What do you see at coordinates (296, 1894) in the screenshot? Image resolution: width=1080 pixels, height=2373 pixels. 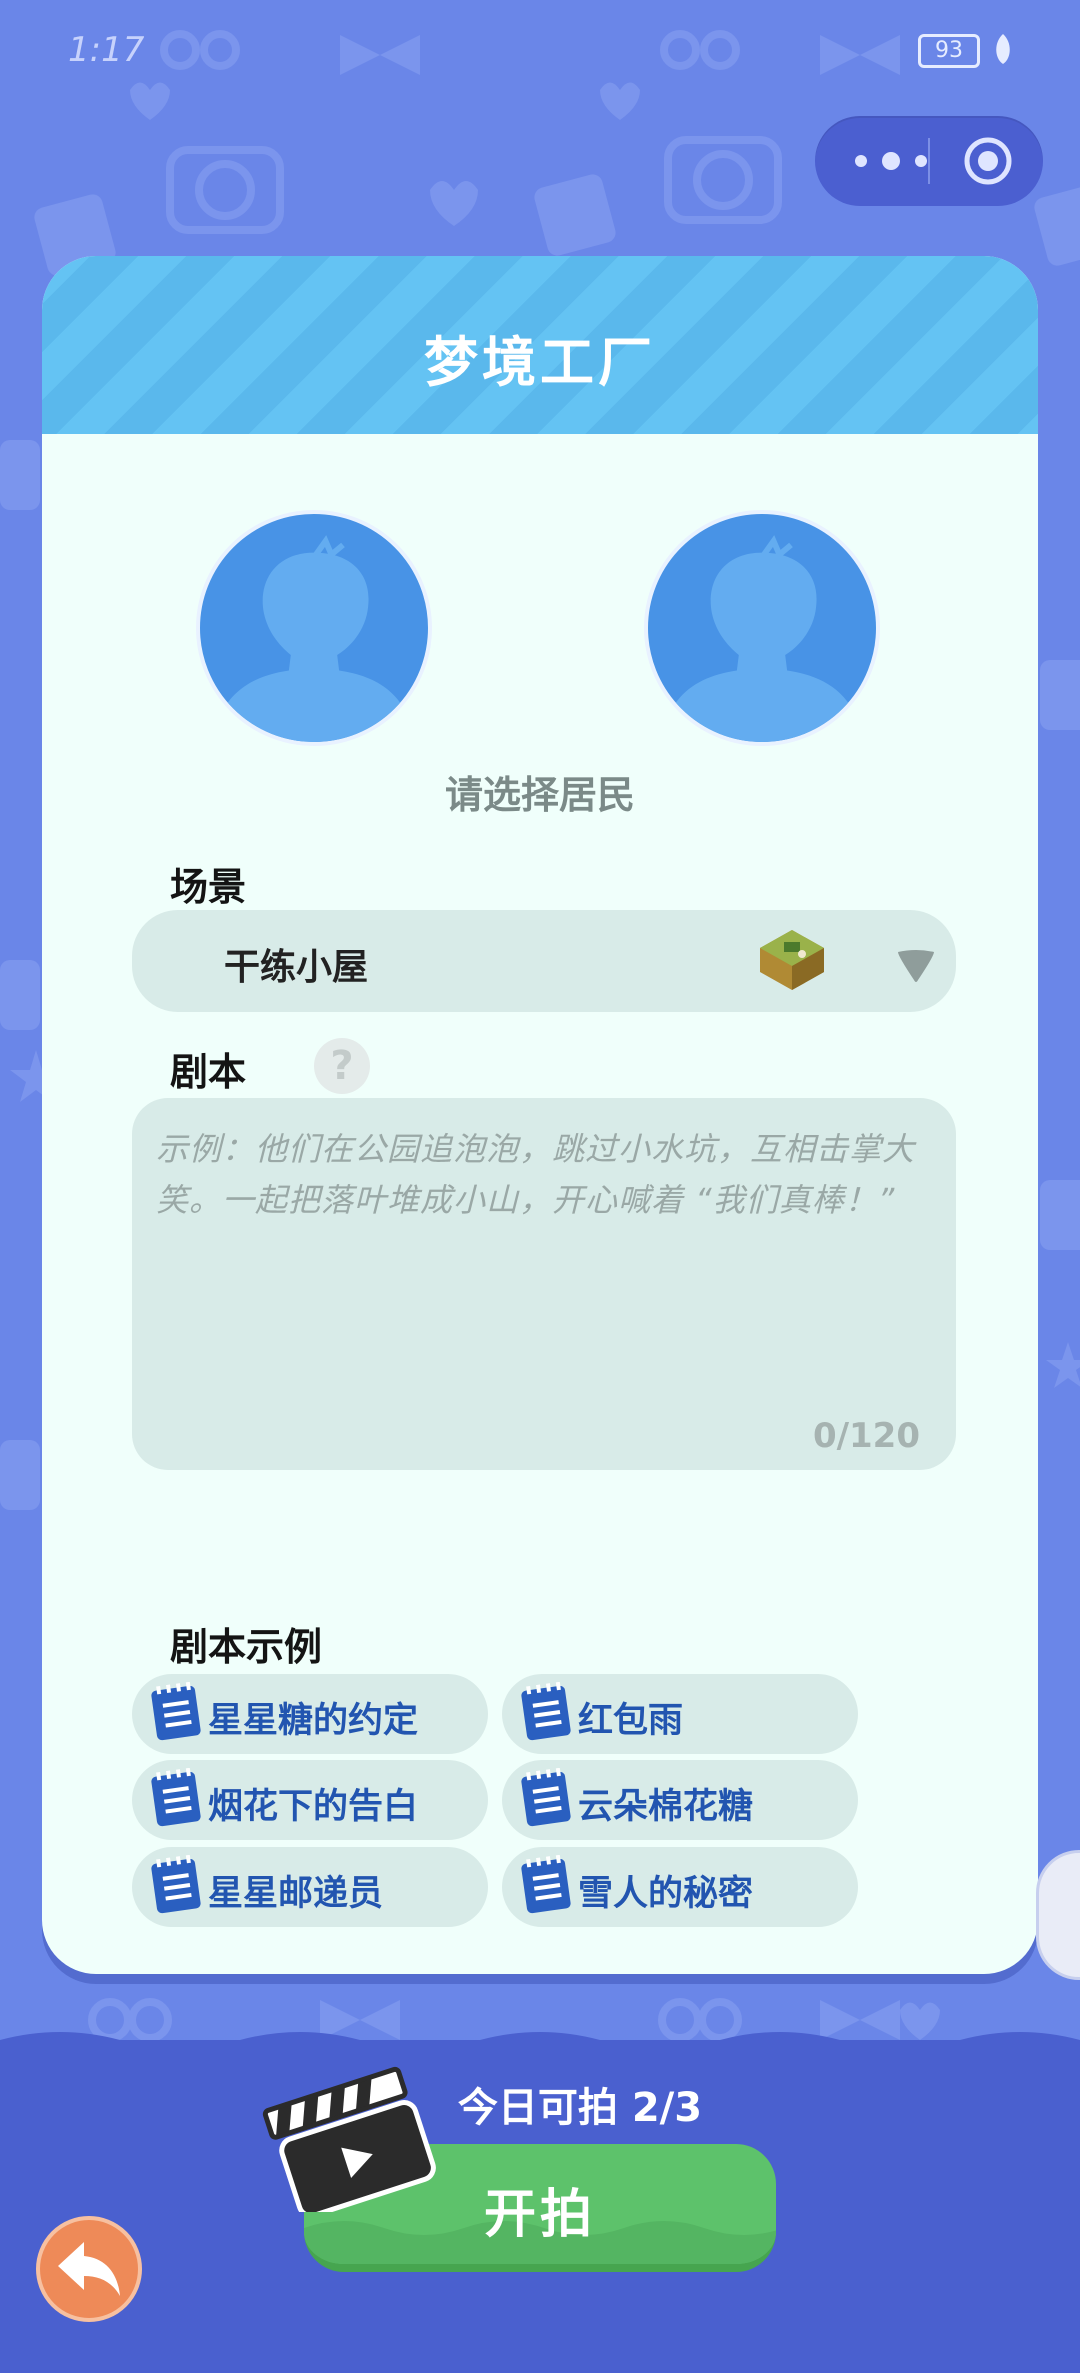 I see `example-label: 星星邮递员` at bounding box center [296, 1894].